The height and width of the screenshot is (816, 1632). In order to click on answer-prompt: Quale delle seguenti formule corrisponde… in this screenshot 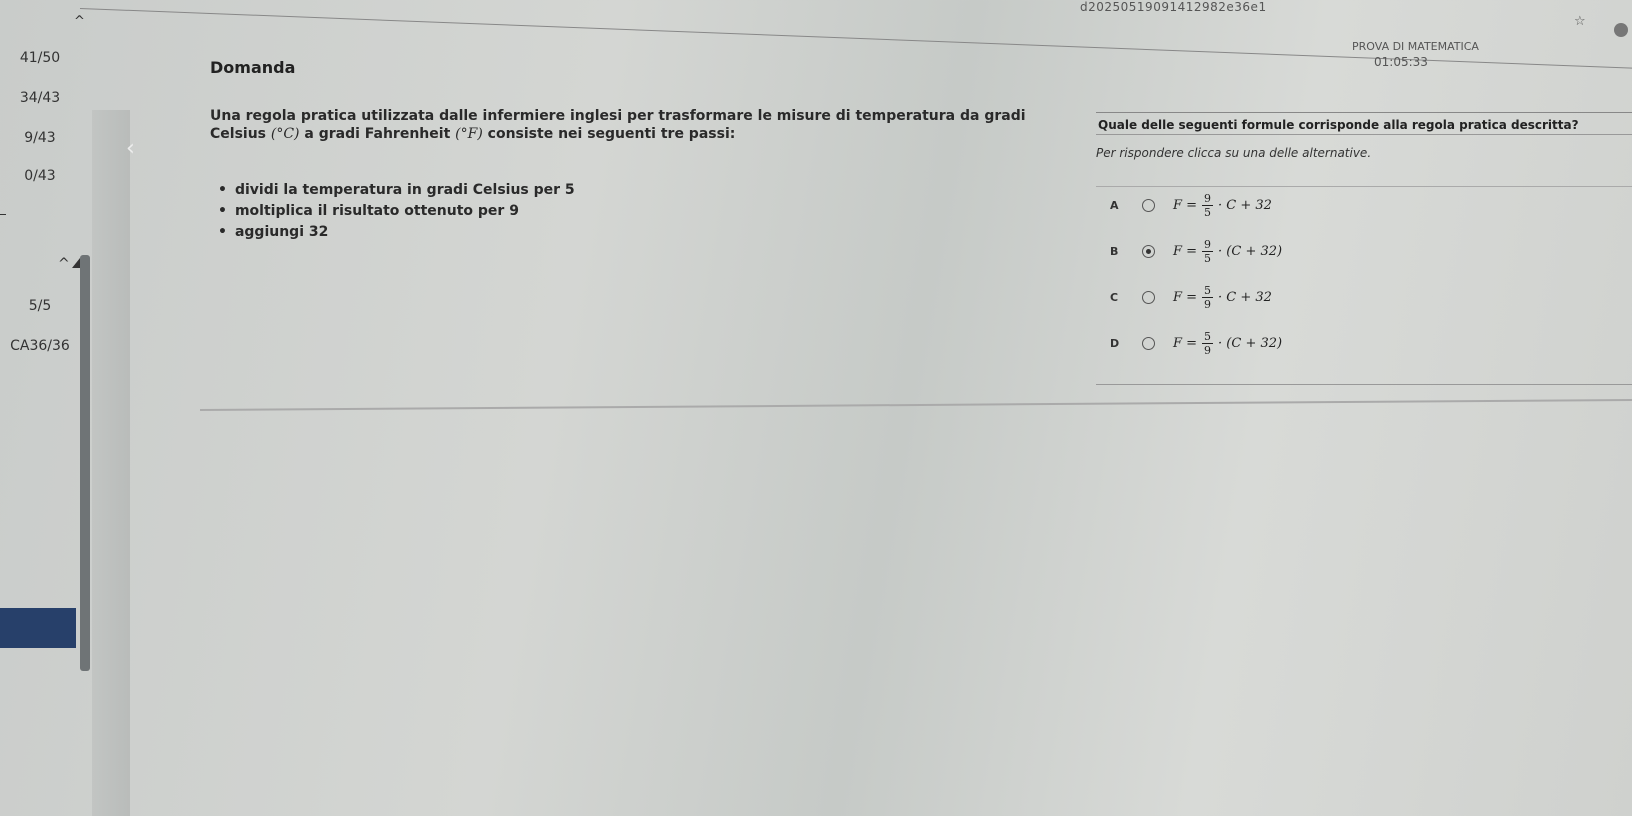, I will do `click(1338, 125)`.